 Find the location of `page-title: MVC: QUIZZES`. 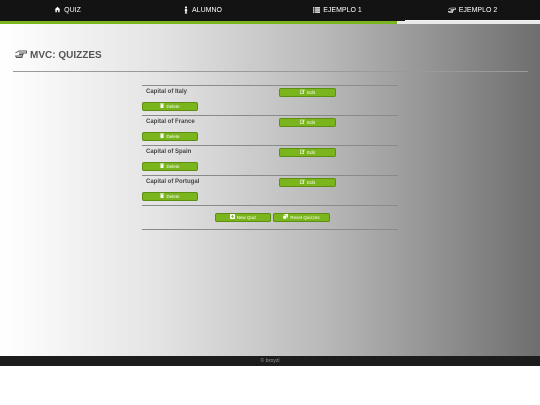

page-title: MVC: QUIZZES is located at coordinates (58, 55).